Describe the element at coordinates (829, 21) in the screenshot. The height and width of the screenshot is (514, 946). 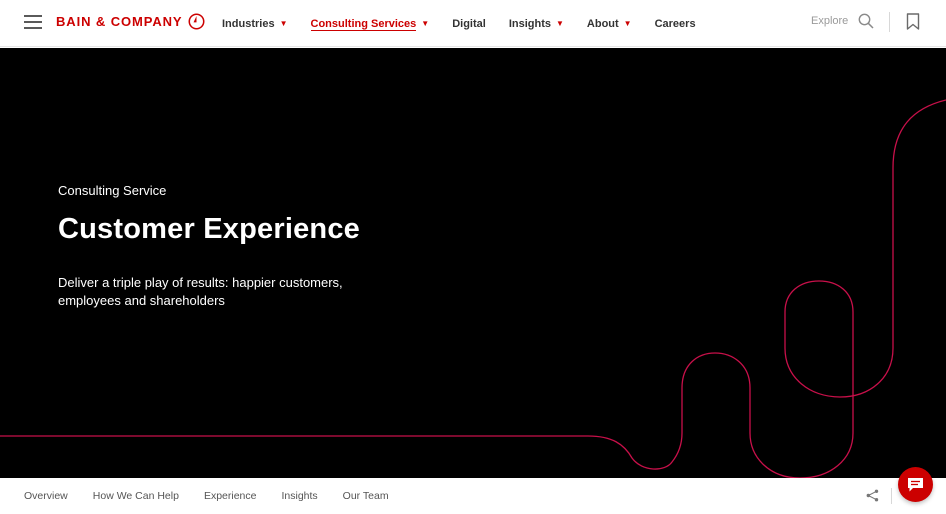
I see `explore-link: Explore` at that location.